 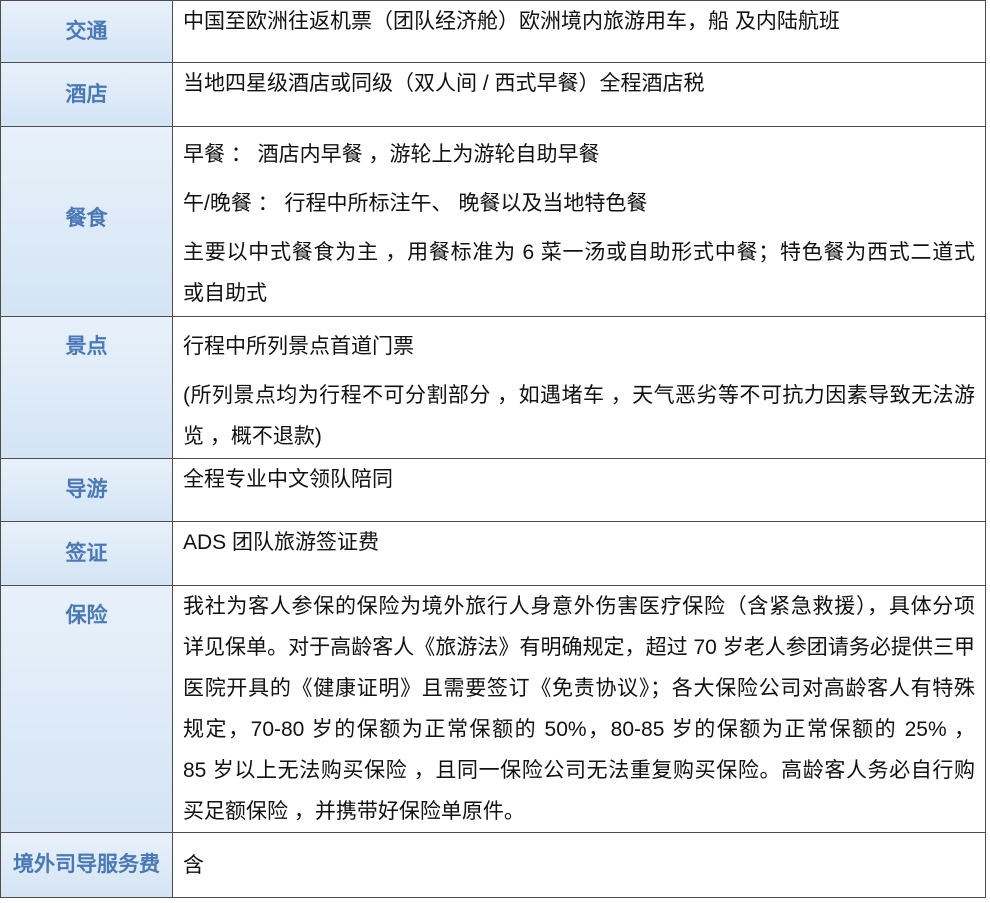 I want to click on content-line: 含, so click(x=193, y=865).